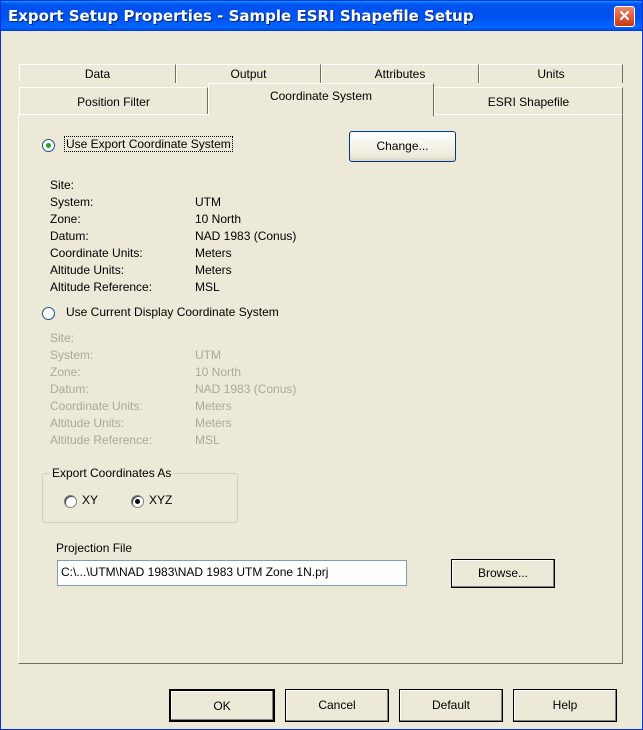  What do you see at coordinates (218, 219) in the screenshot?
I see `export-zone-value: 10 North` at bounding box center [218, 219].